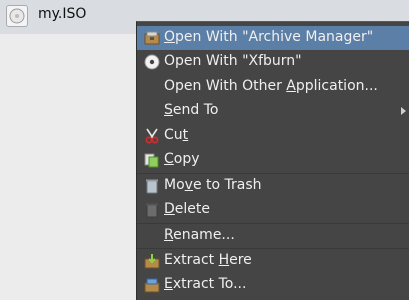 The image size is (409, 300). I want to click on menu-item-cut: Cut, so click(273, 136).